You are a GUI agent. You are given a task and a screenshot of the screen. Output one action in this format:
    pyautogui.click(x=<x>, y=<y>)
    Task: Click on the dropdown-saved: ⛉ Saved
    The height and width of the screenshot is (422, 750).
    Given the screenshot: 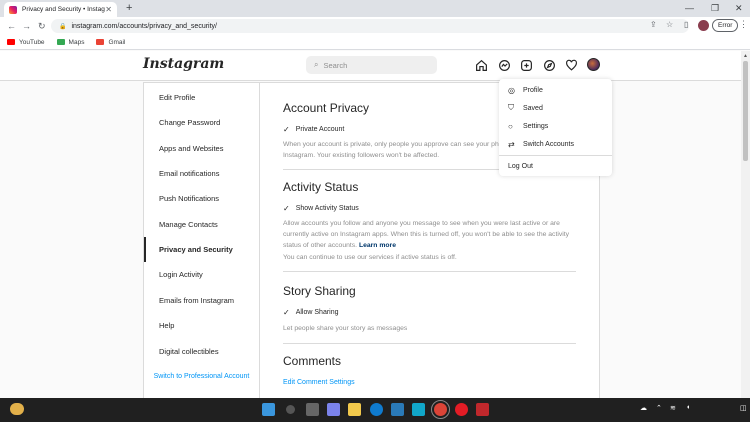 What is the action you would take?
    pyautogui.click(x=555, y=108)
    